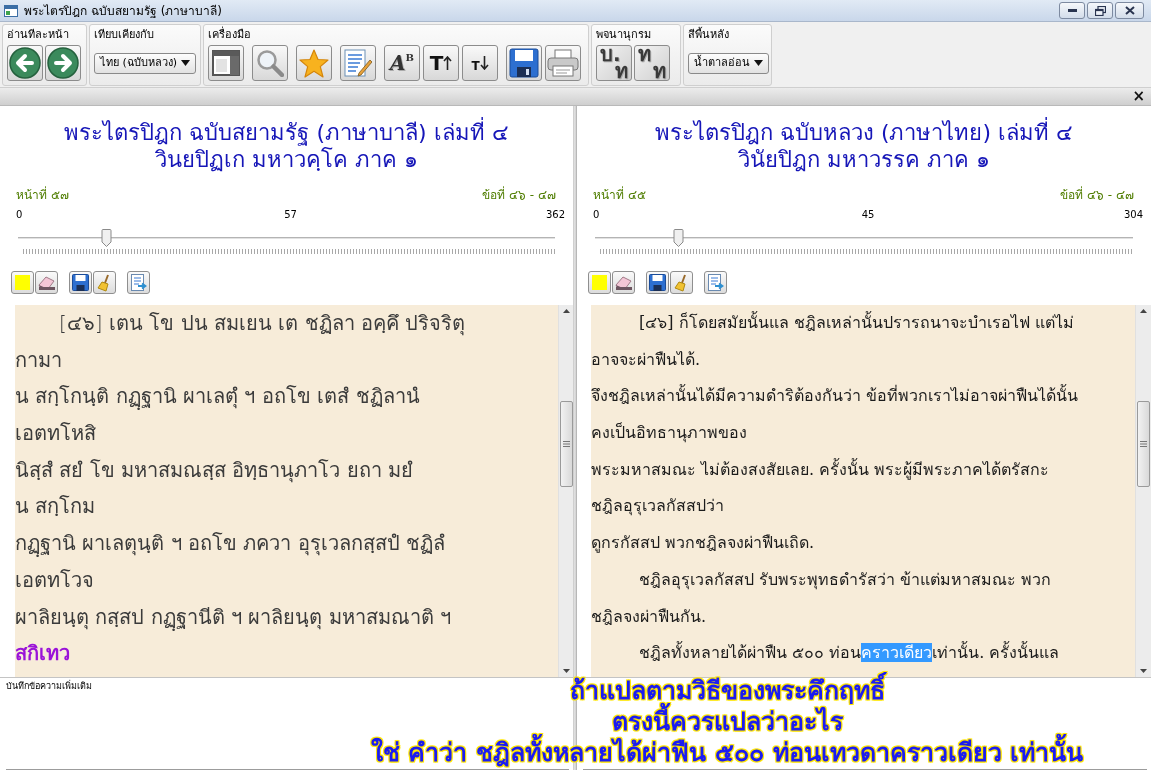 This screenshot has width=1151, height=779. Describe the element at coordinates (214, 470) in the screenshot. I see `text-line: นิสฺสํ สยํ โข มหาสมณสฺส อิทฺธานุภาโว ยถา มยํ` at that location.